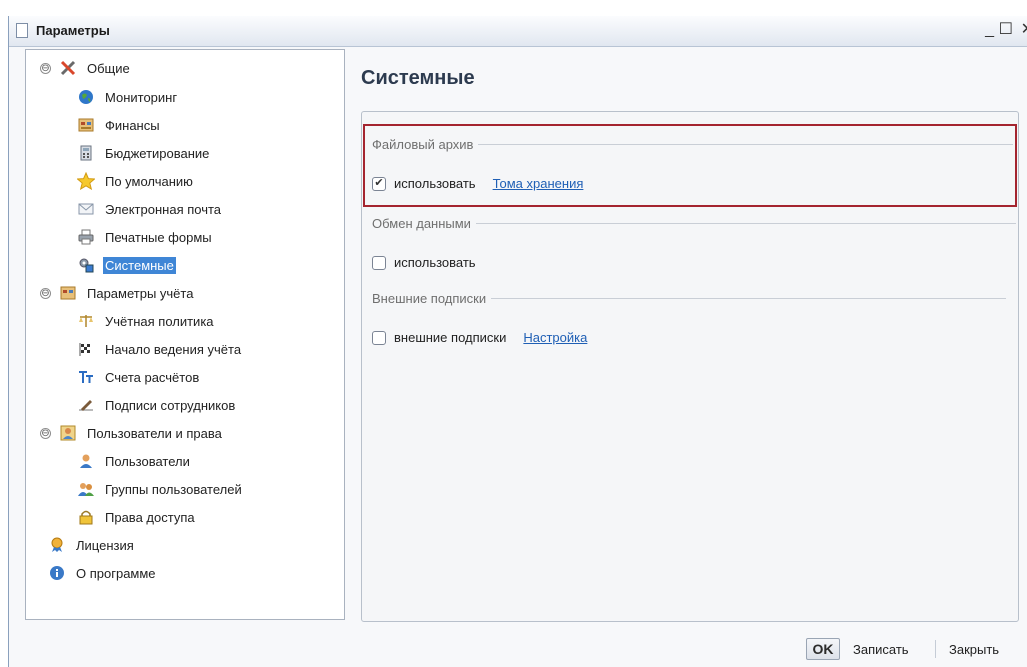 This screenshot has width=1027, height=667. Describe the element at coordinates (170, 405) in the screenshot. I see `tree-item-label: Подписи сотрудников` at that location.